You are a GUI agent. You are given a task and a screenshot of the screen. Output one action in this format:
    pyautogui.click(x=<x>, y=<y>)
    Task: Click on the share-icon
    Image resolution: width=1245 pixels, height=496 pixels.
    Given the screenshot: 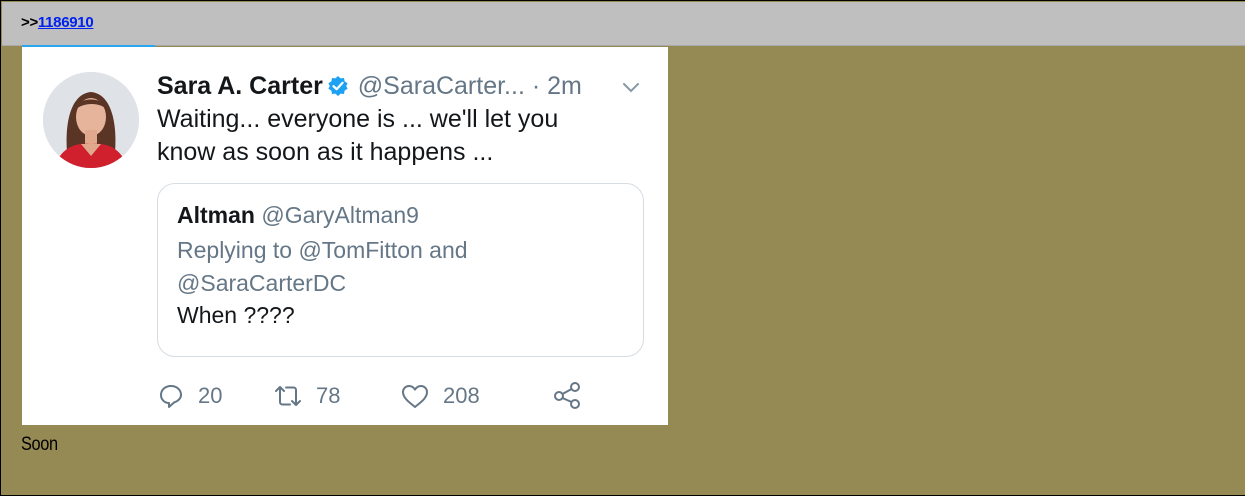 What is the action you would take?
    pyautogui.click(x=567, y=395)
    